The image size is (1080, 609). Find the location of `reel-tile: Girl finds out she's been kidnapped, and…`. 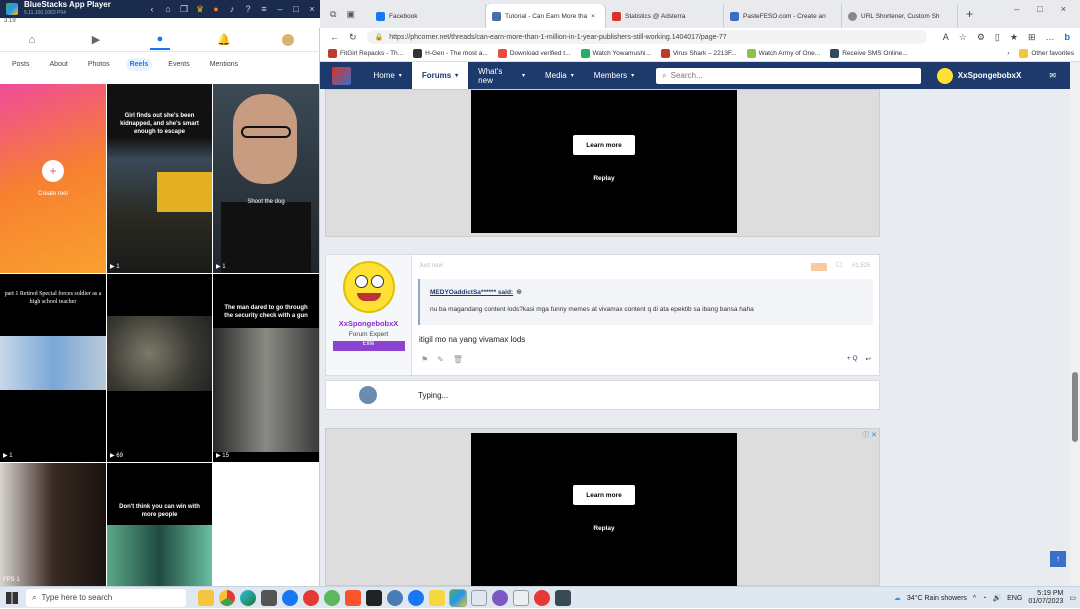

reel-tile: Girl finds out she's been kidnapped, and… is located at coordinates (159, 178).